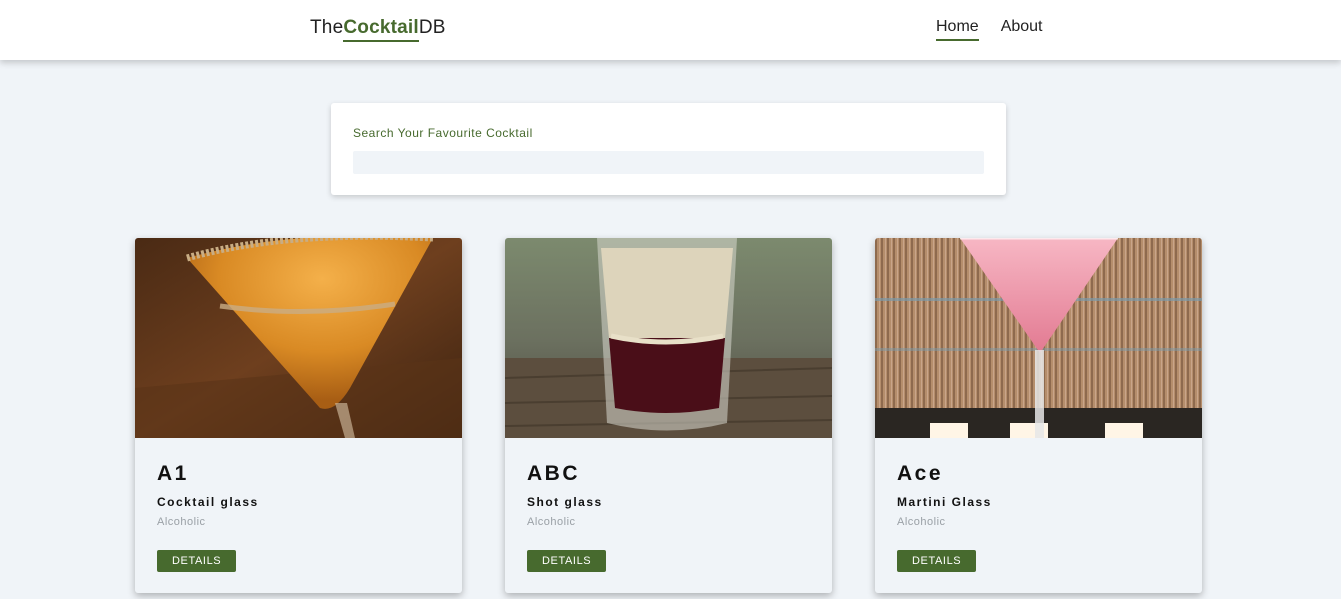  I want to click on nav-link-home: Home, so click(957, 29).